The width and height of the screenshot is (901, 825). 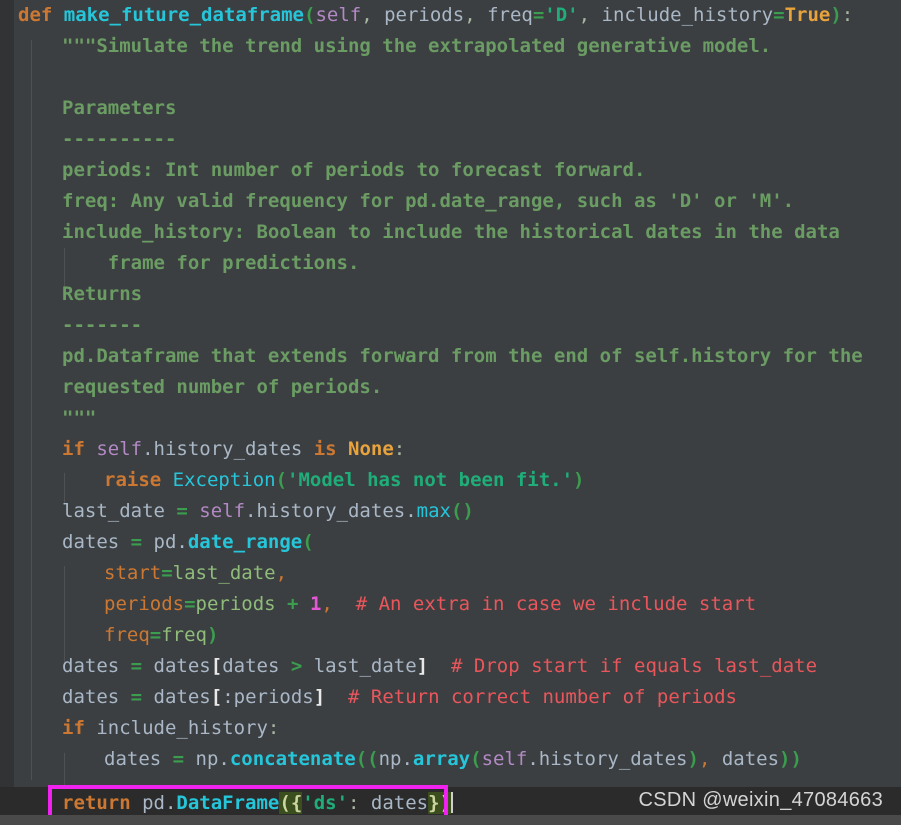 What do you see at coordinates (457, 728) in the screenshot?
I see `code-line-if-include-history: if include_history:` at bounding box center [457, 728].